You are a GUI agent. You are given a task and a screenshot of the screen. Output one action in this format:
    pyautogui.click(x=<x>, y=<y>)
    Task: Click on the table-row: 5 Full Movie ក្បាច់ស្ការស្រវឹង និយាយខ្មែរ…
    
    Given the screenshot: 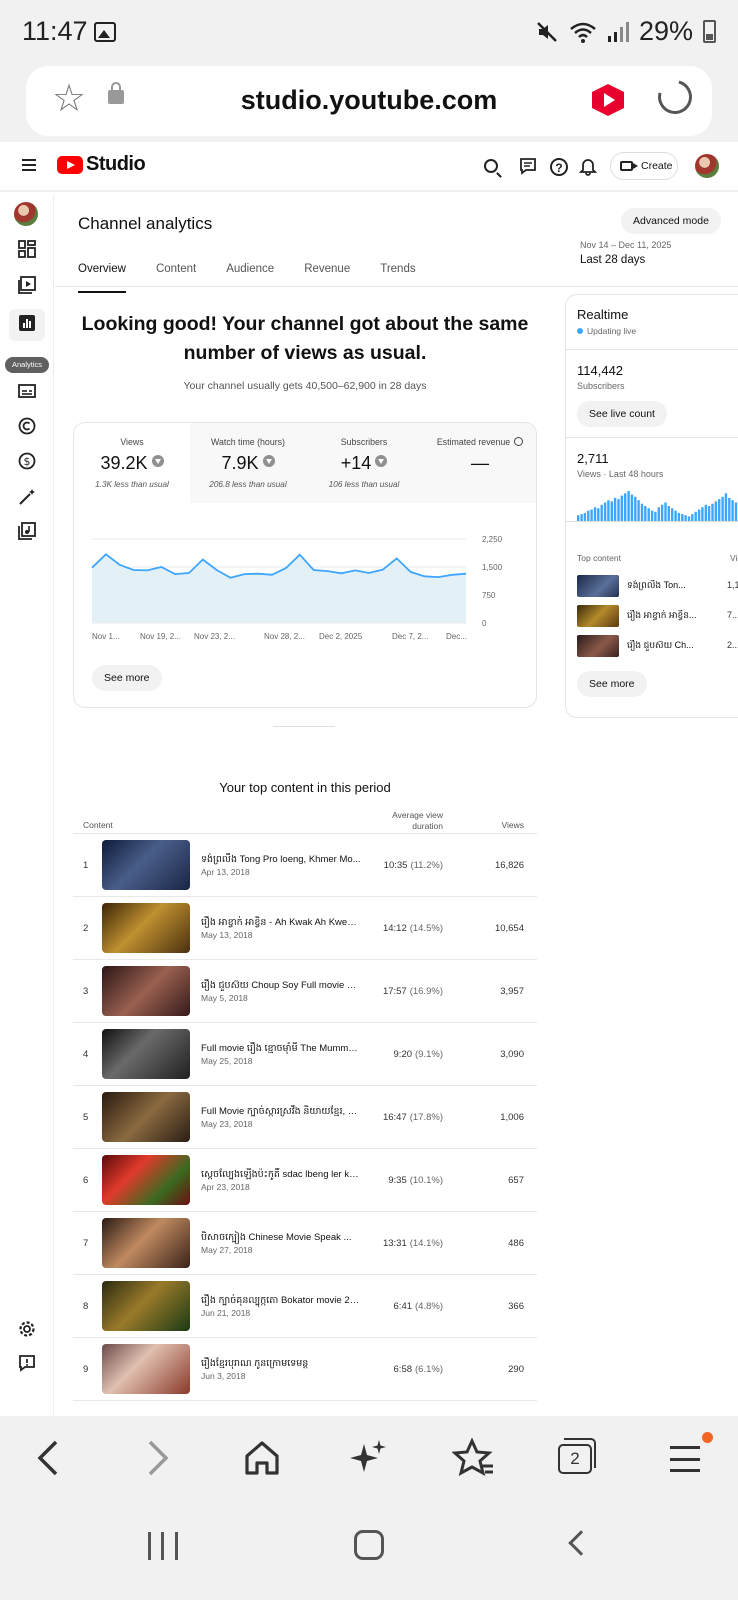 What is the action you would take?
    pyautogui.click(x=305, y=1117)
    